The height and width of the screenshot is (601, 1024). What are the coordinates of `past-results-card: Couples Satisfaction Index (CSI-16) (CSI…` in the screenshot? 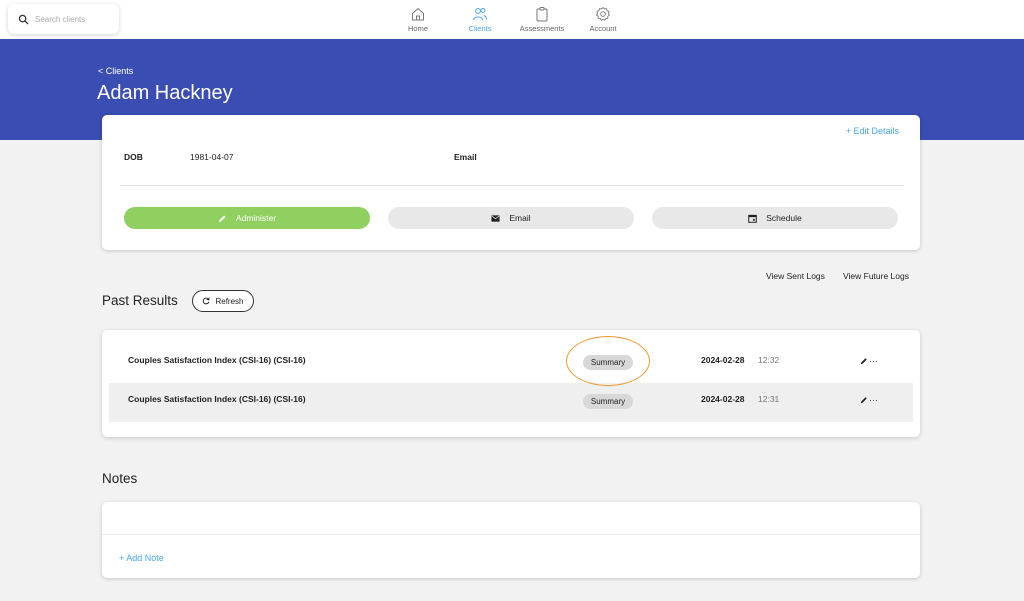 It's located at (511, 383).